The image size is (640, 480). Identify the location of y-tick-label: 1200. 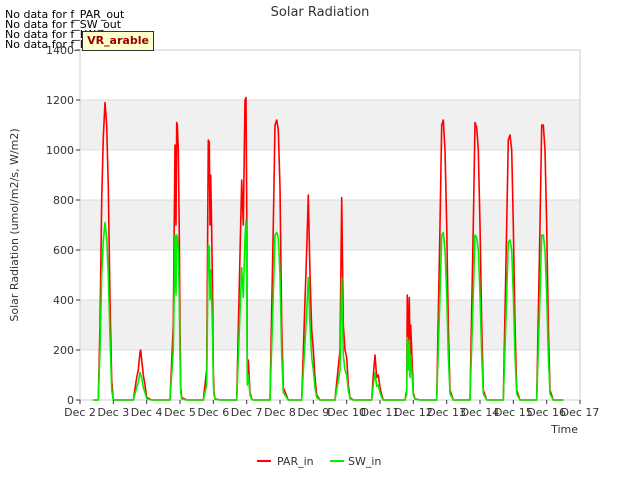
(60, 100).